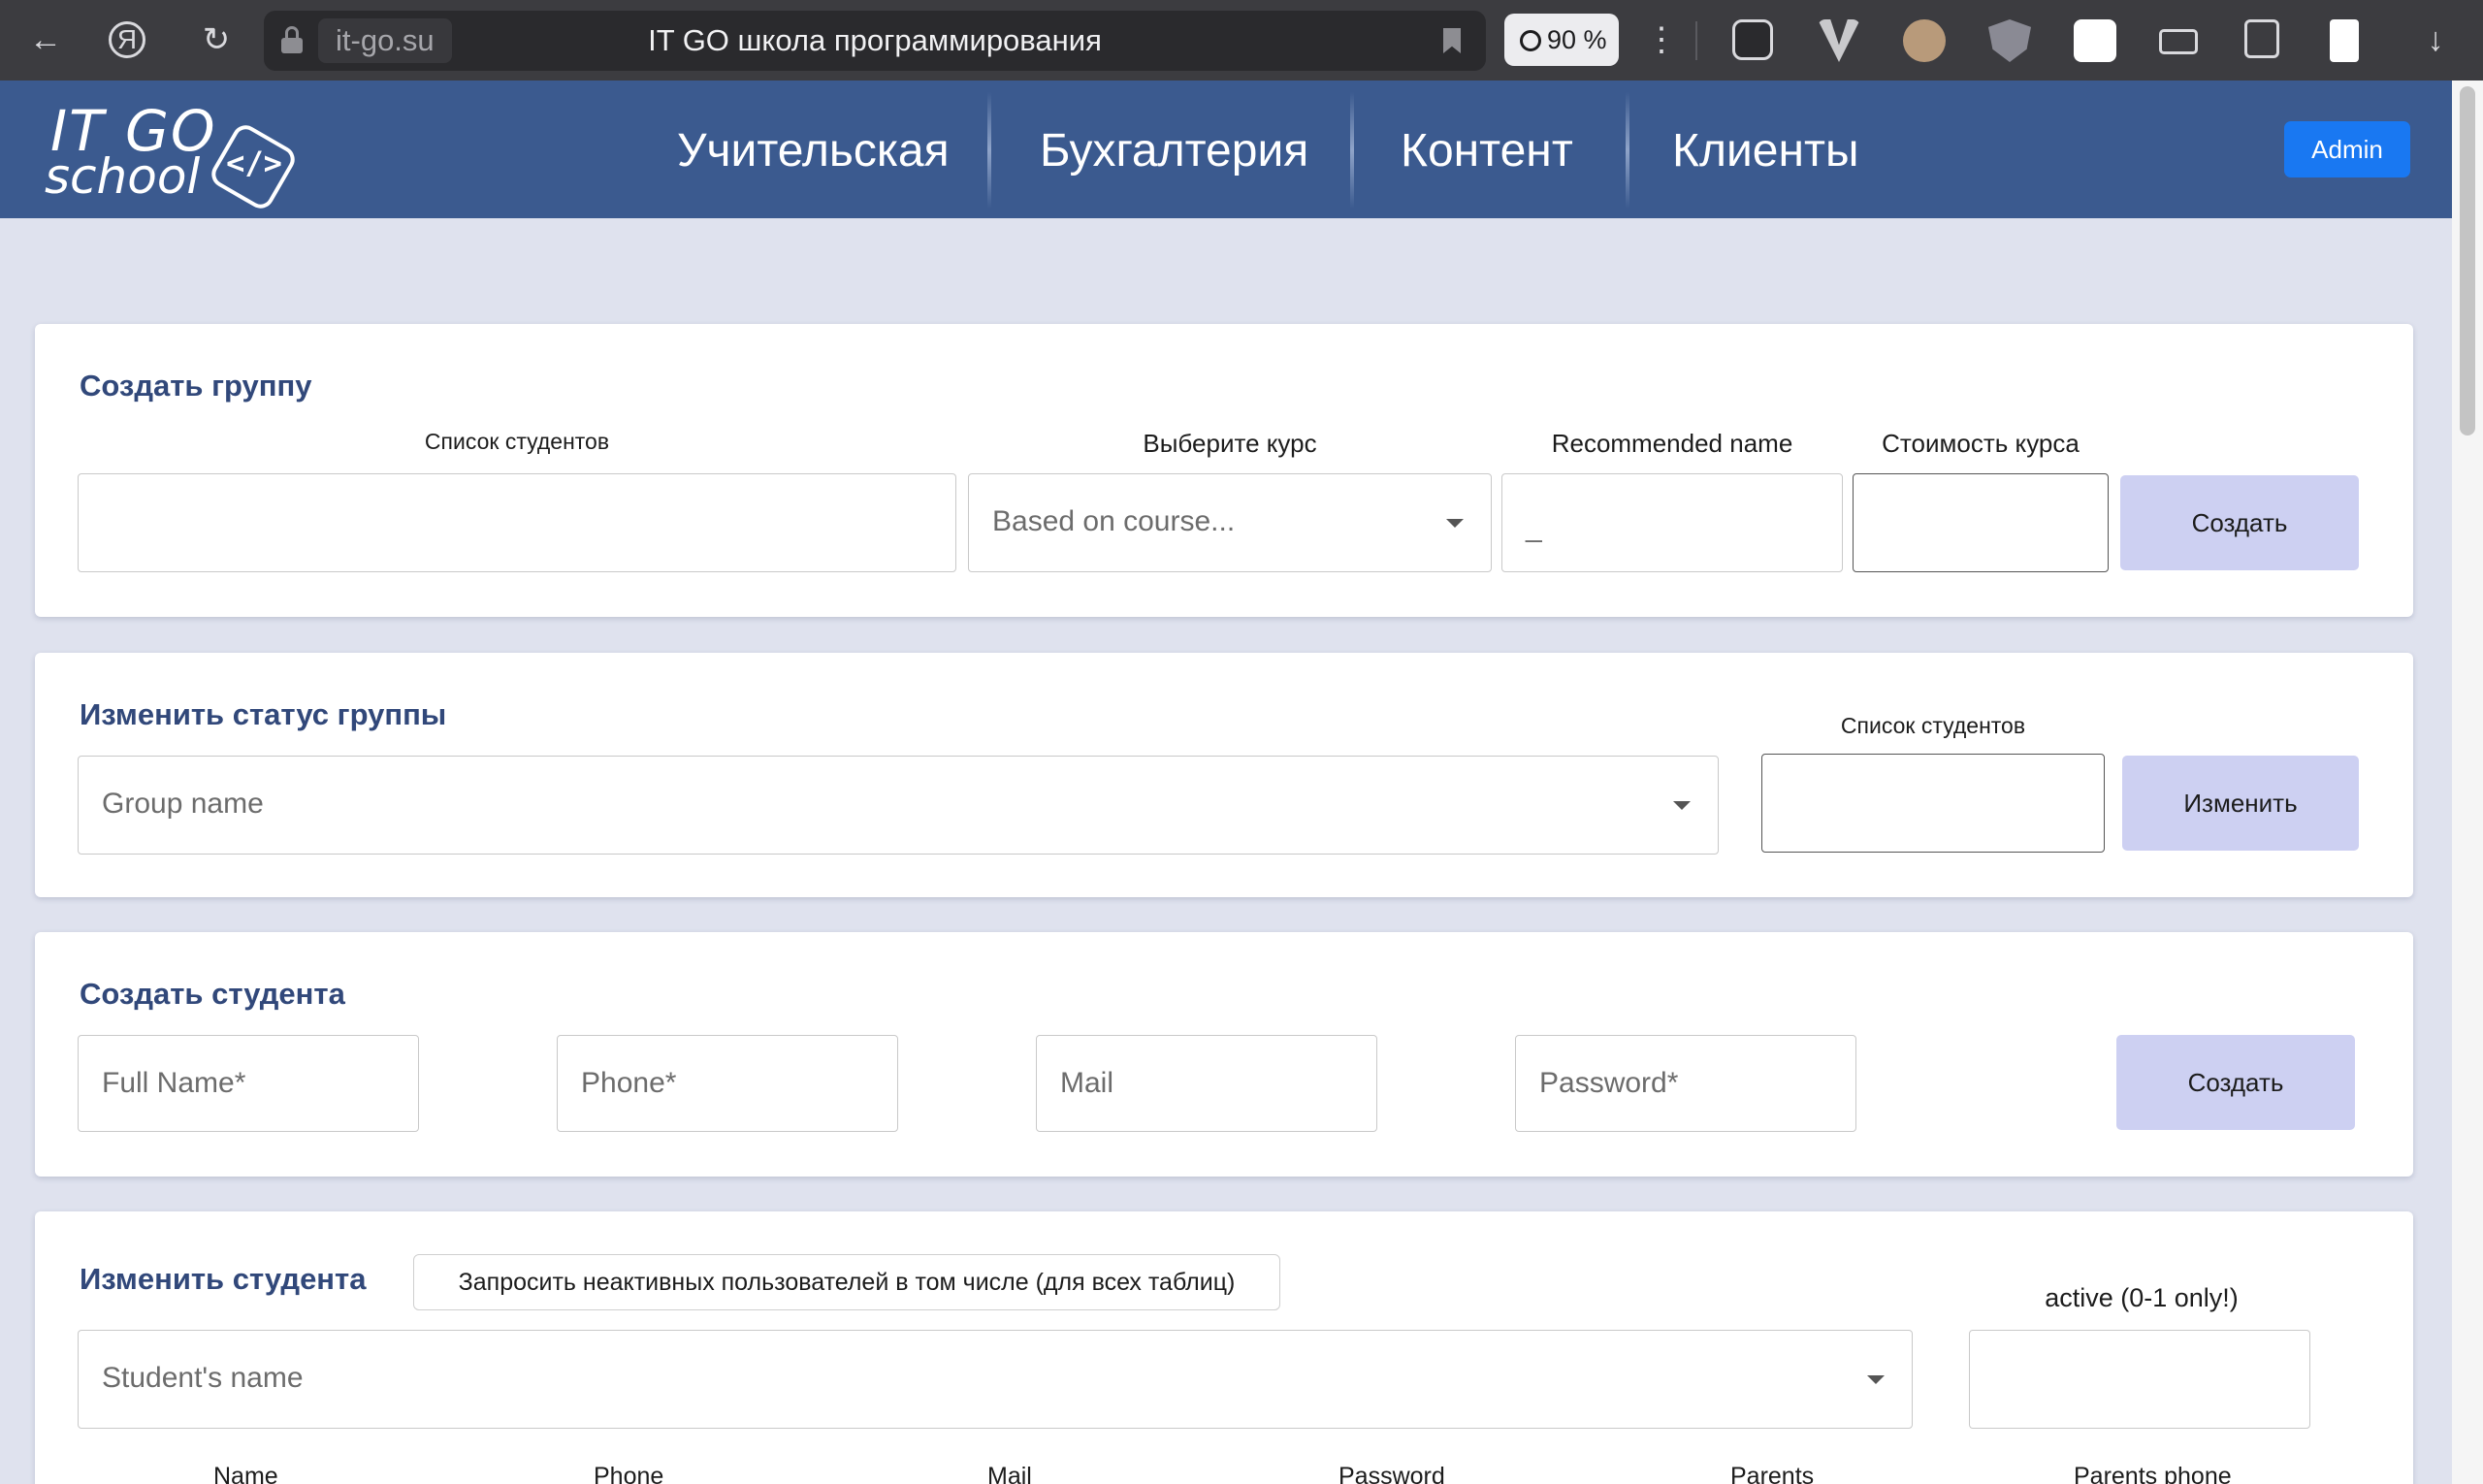  Describe the element at coordinates (292, 39) in the screenshot. I see `lock-icon` at that location.